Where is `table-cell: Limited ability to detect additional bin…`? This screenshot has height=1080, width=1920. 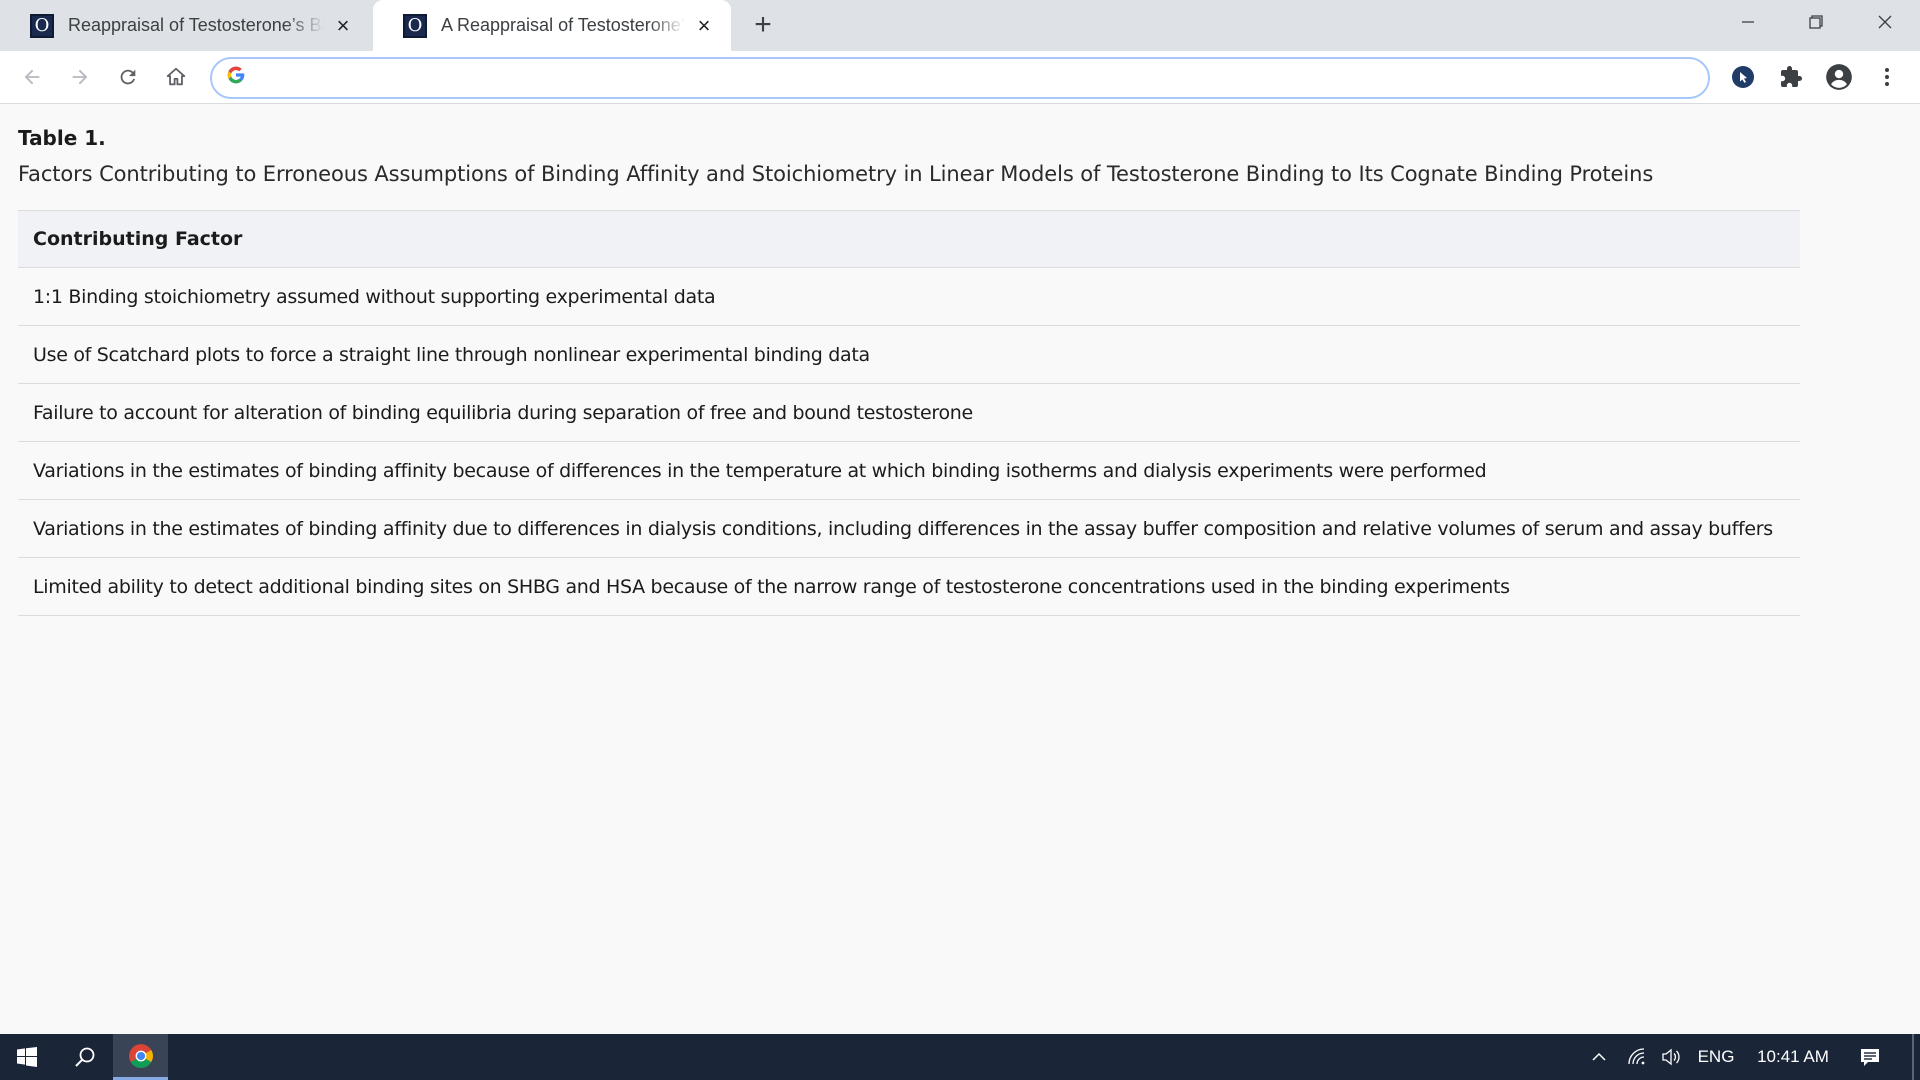 table-cell: Limited ability to detect additional bin… is located at coordinates (909, 586).